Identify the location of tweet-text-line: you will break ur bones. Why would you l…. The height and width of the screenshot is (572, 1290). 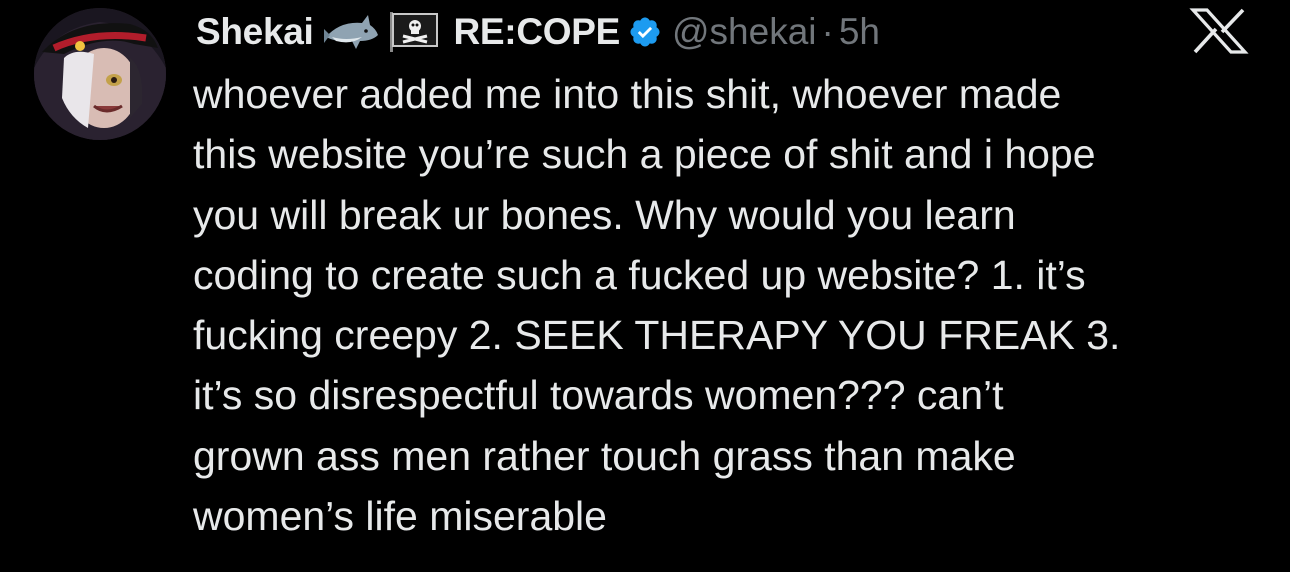
(604, 214).